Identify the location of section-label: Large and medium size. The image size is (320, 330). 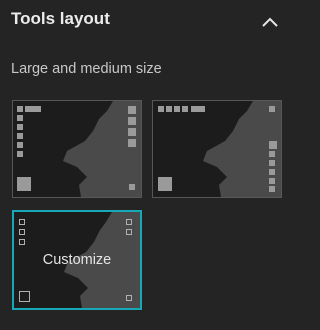
(86, 69).